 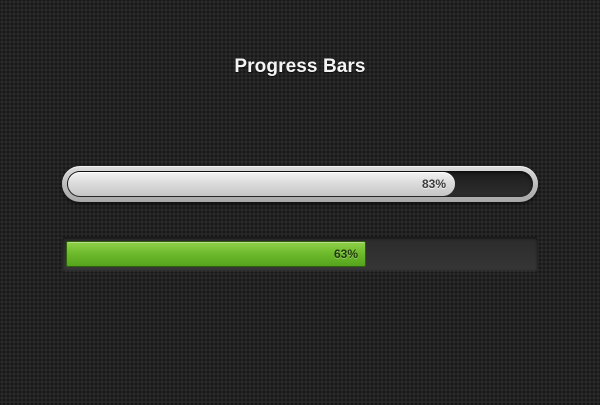 I want to click on progress-fill: 63%, so click(x=216, y=254).